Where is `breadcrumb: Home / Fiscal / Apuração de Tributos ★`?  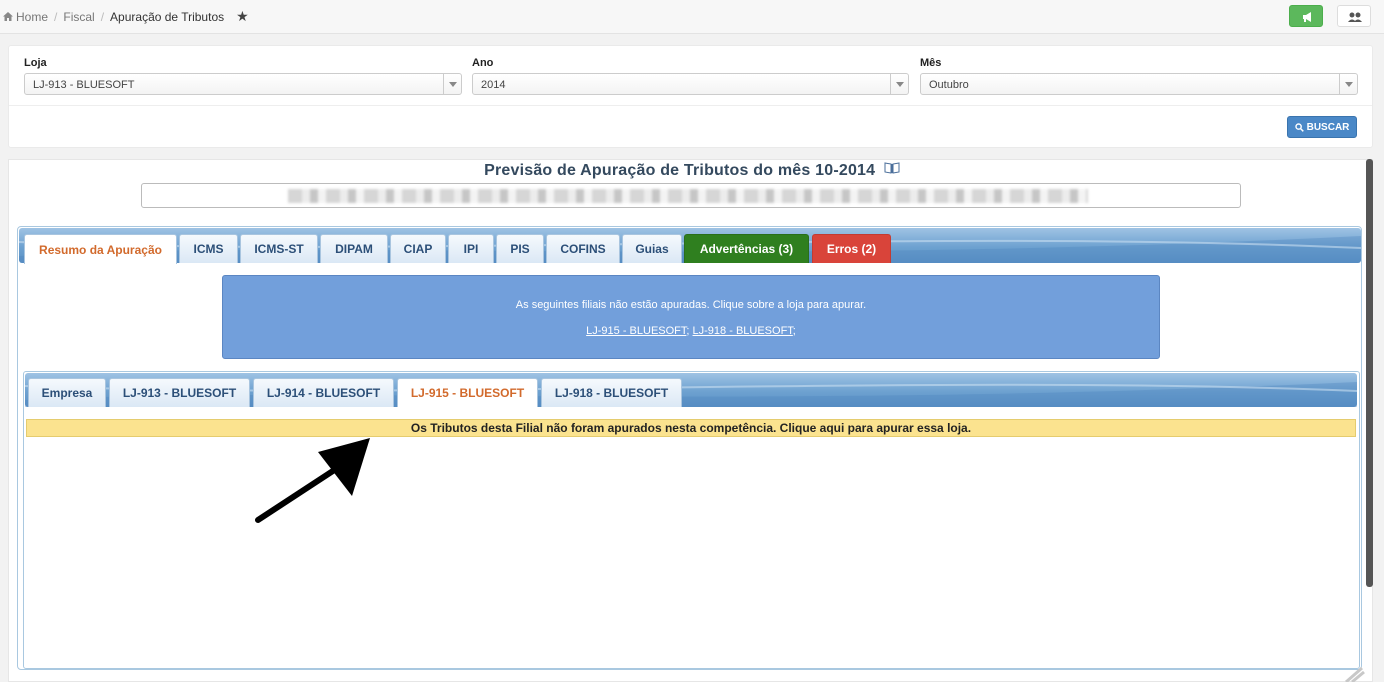
breadcrumb: Home / Fiscal / Apuração de Tributos ★ is located at coordinates (126, 16).